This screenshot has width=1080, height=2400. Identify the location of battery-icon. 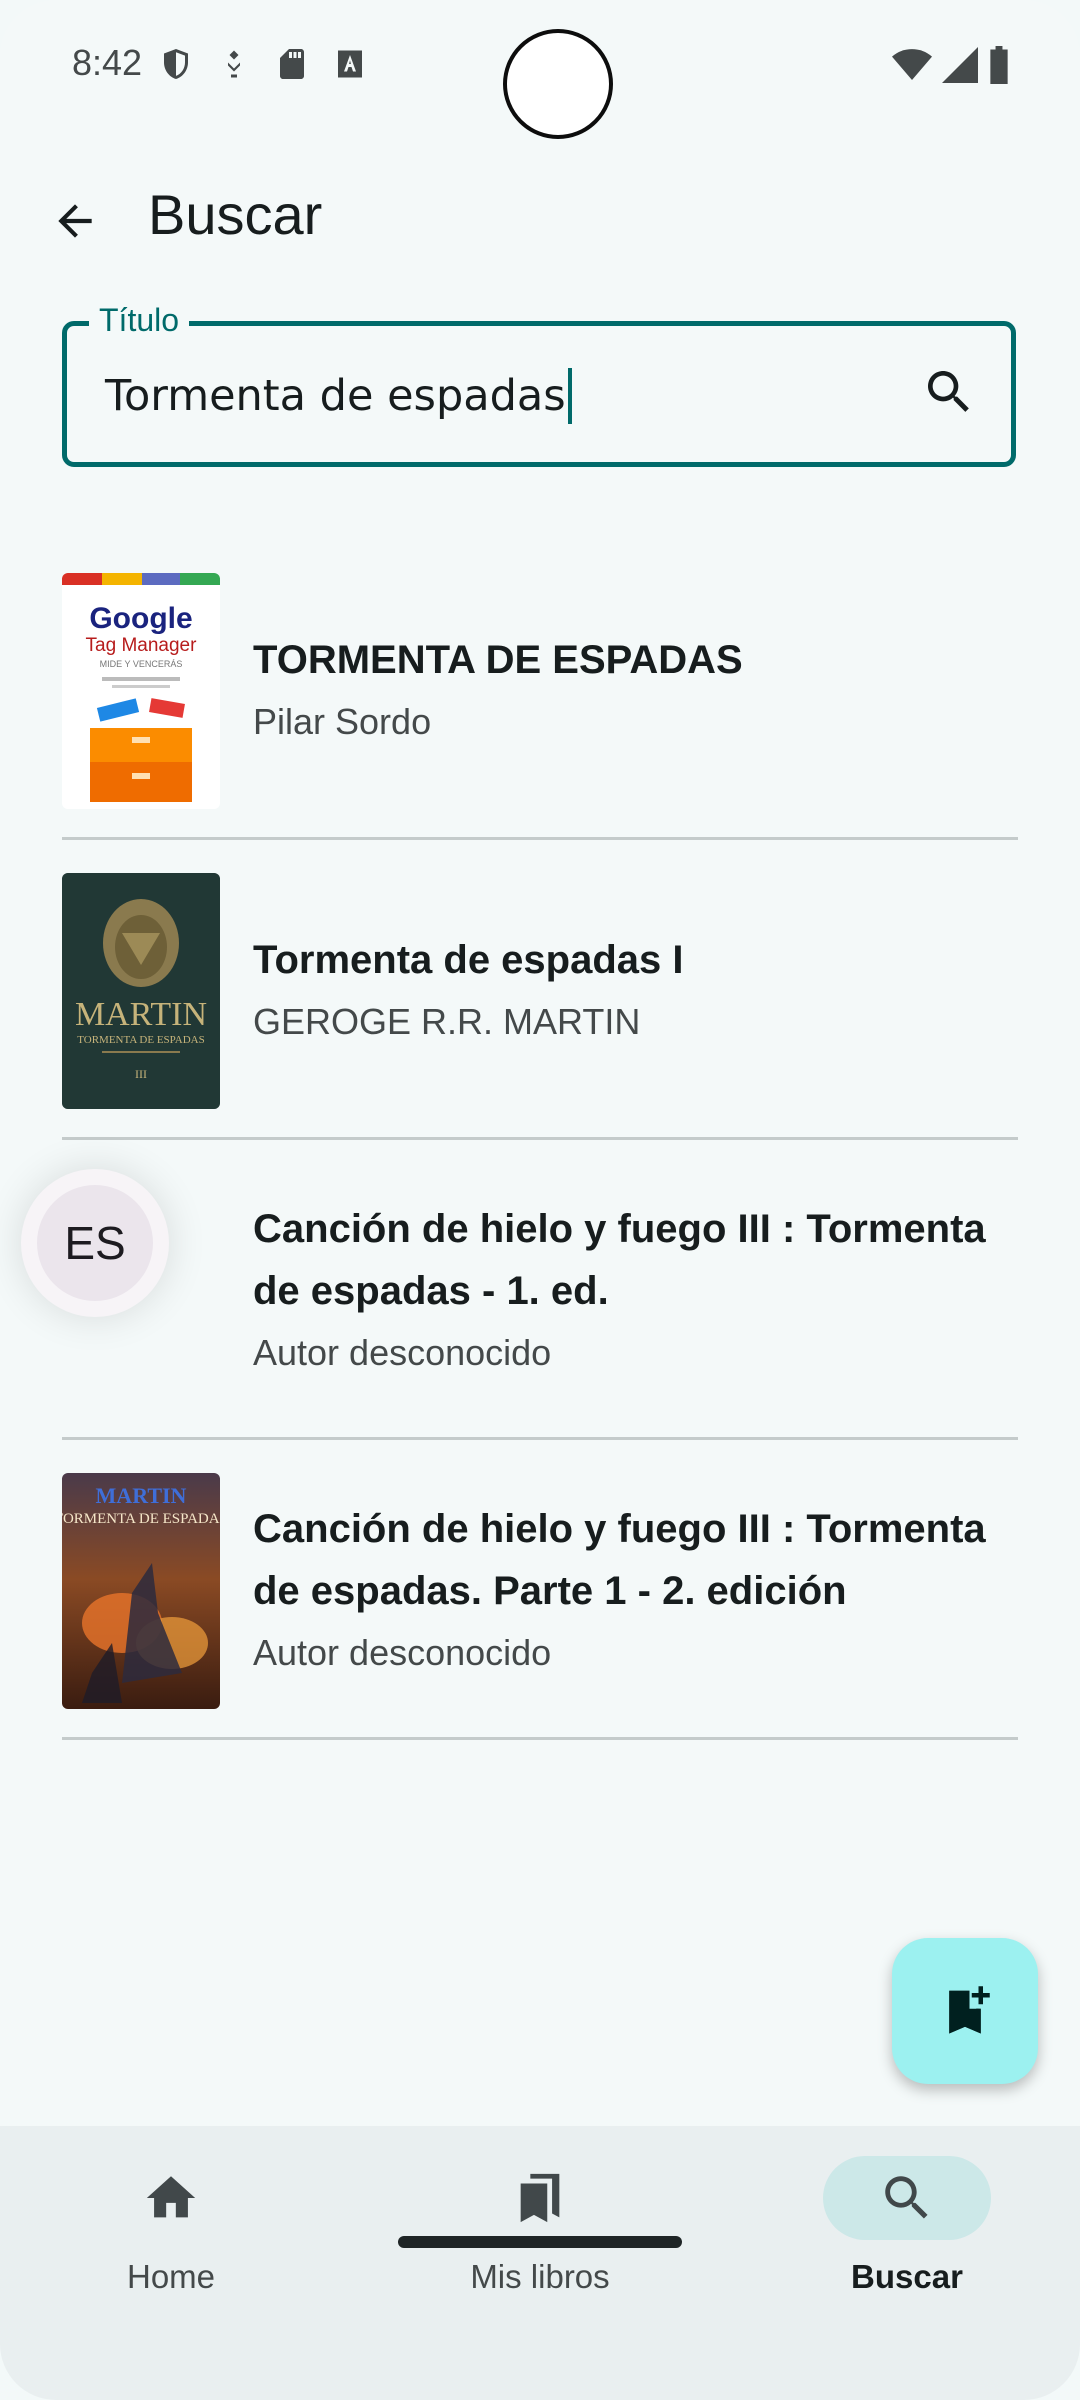
(999, 65).